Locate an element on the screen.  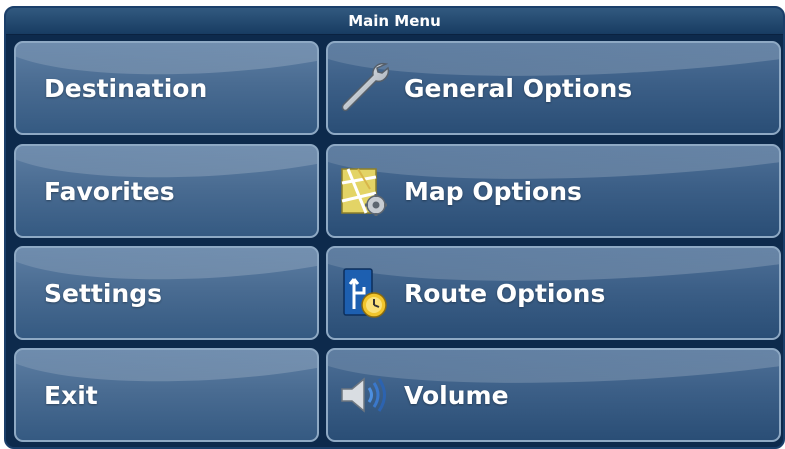
wrench-icon is located at coordinates (364, 88).